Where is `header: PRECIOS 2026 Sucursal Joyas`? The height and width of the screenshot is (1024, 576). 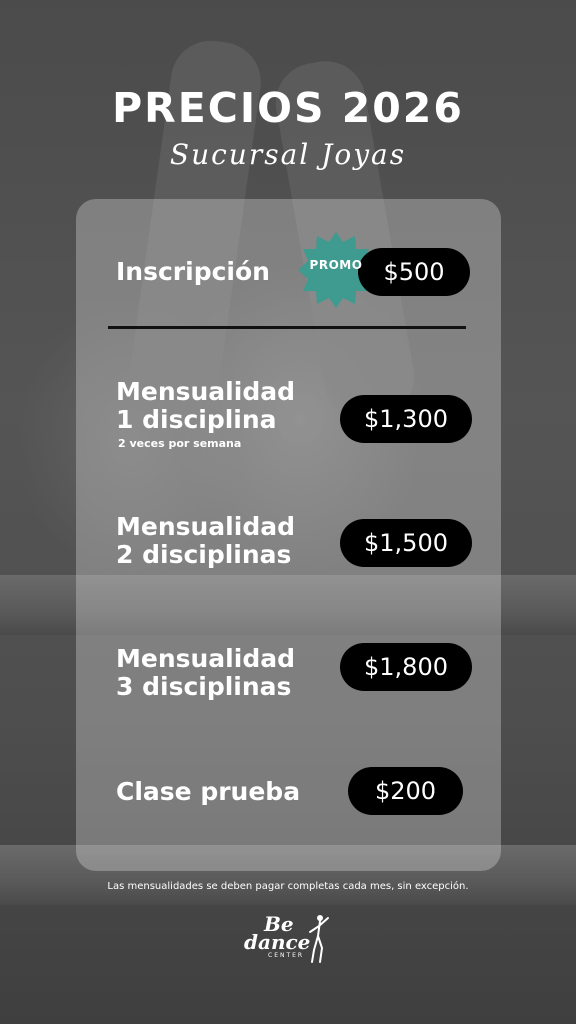 header: PRECIOS 2026 Sucursal Joyas is located at coordinates (288, 127).